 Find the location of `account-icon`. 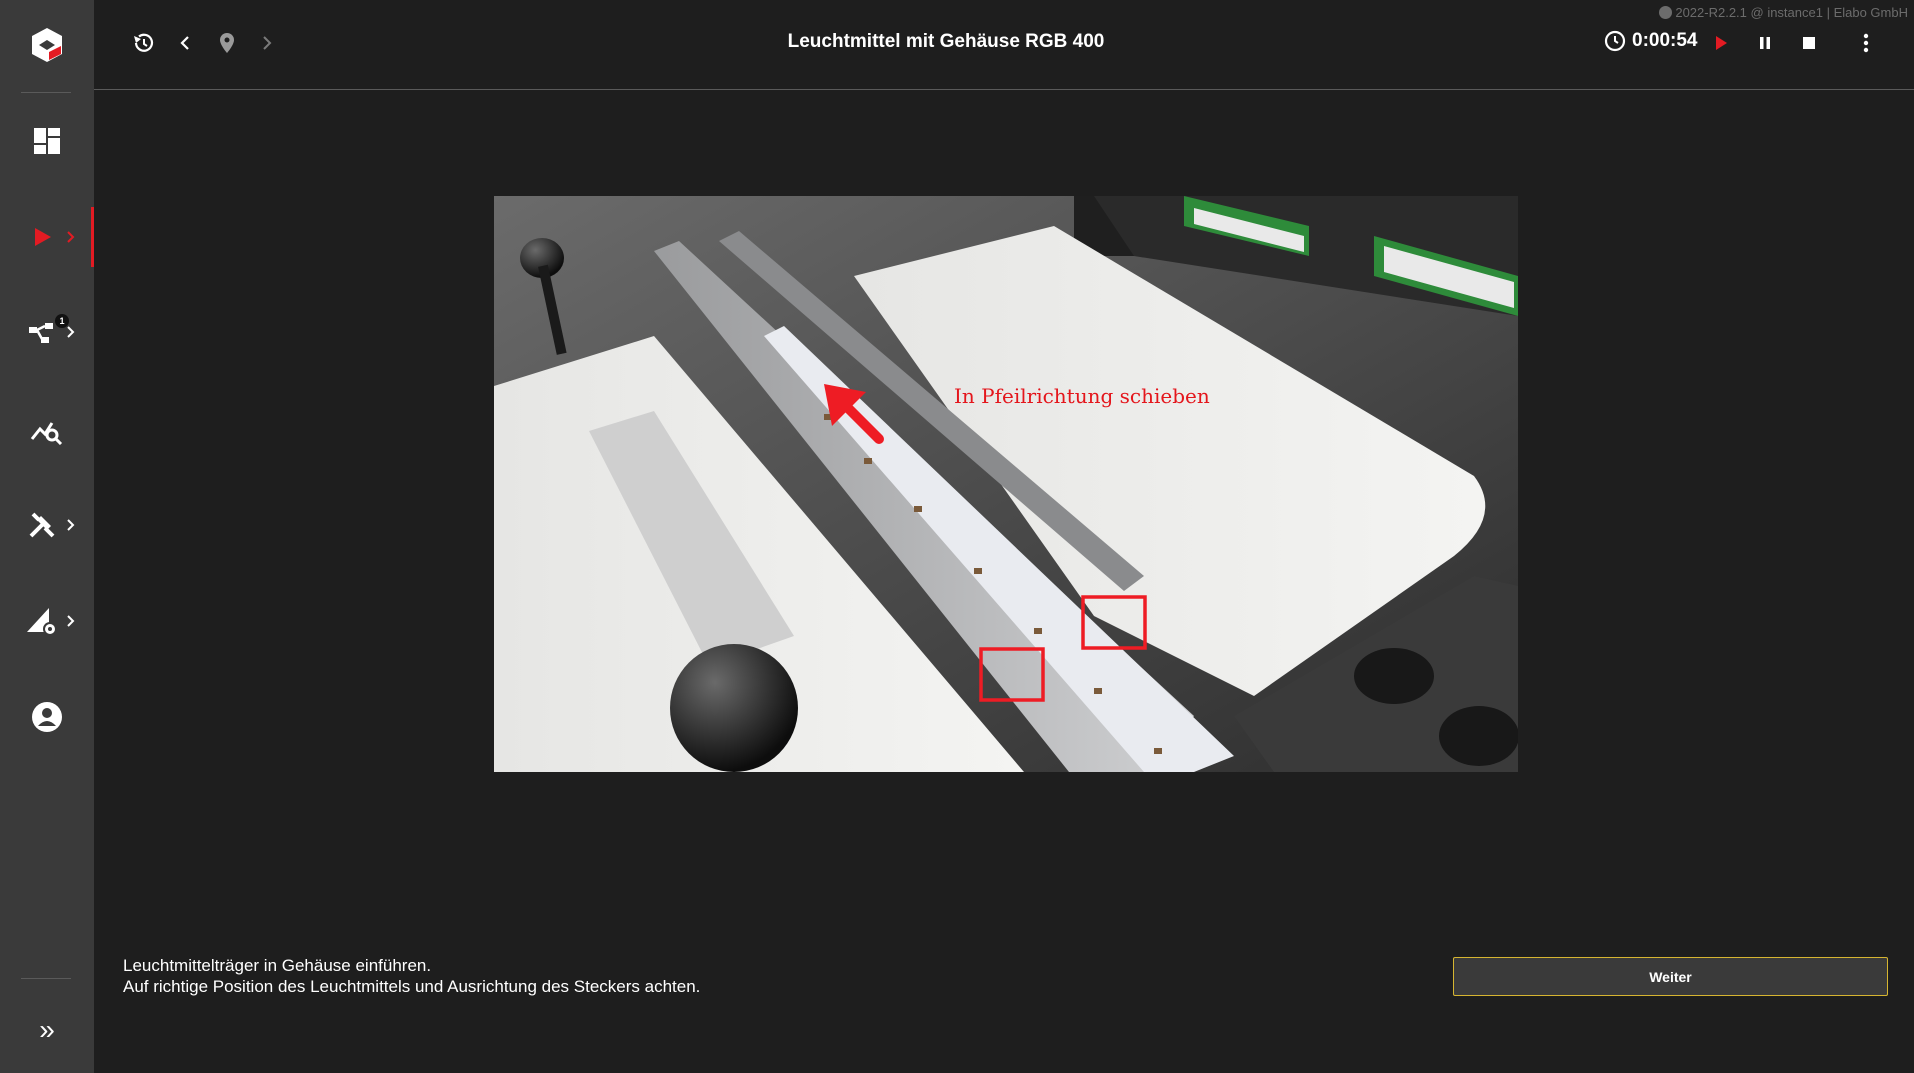

account-icon is located at coordinates (47, 717).